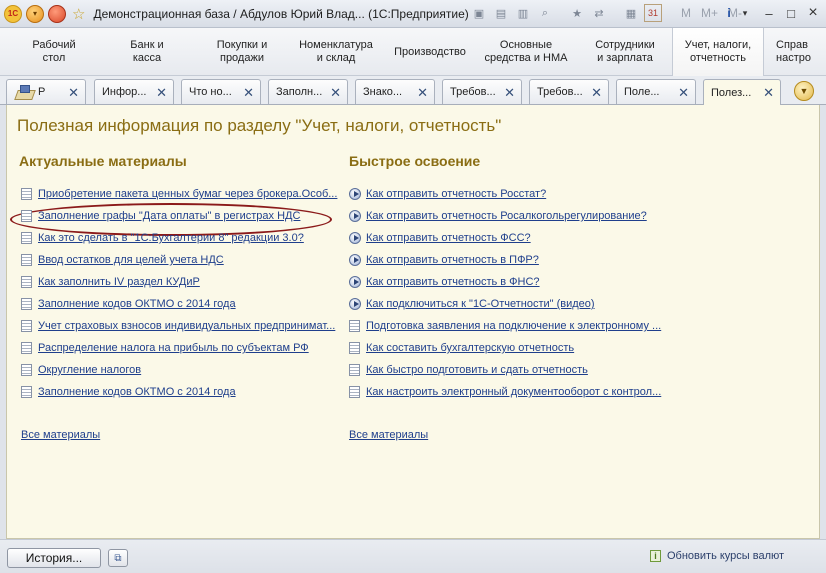 The image size is (826, 573). What do you see at coordinates (804, 91) in the screenshot?
I see `more-tabs-chevron-down-icon: ▼` at bounding box center [804, 91].